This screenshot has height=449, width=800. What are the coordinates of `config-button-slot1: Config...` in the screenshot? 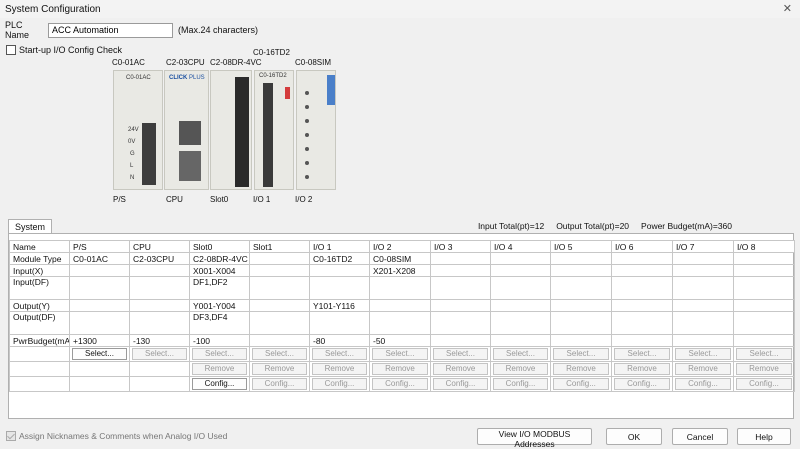 It's located at (279, 384).